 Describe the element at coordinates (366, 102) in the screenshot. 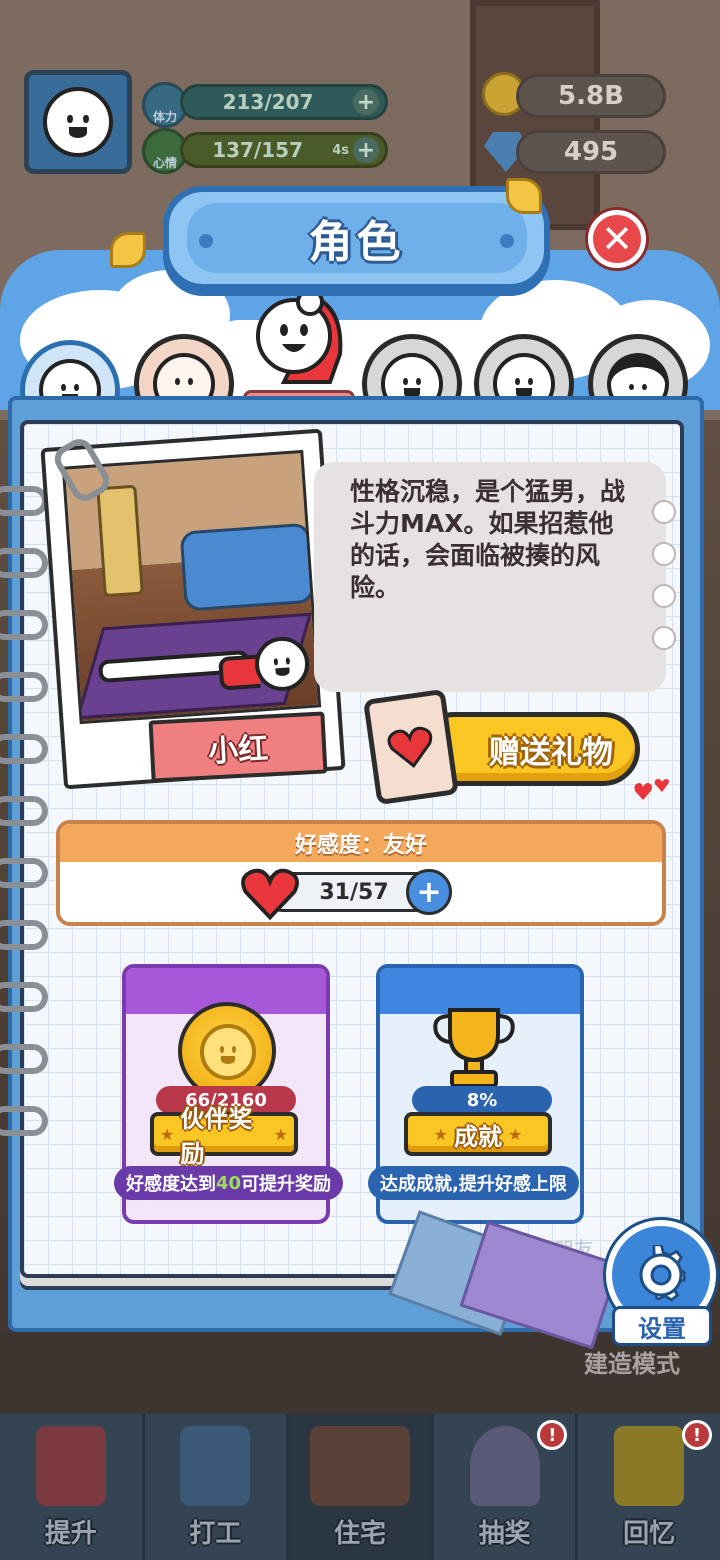

I see `stamina-plus-button: +` at that location.